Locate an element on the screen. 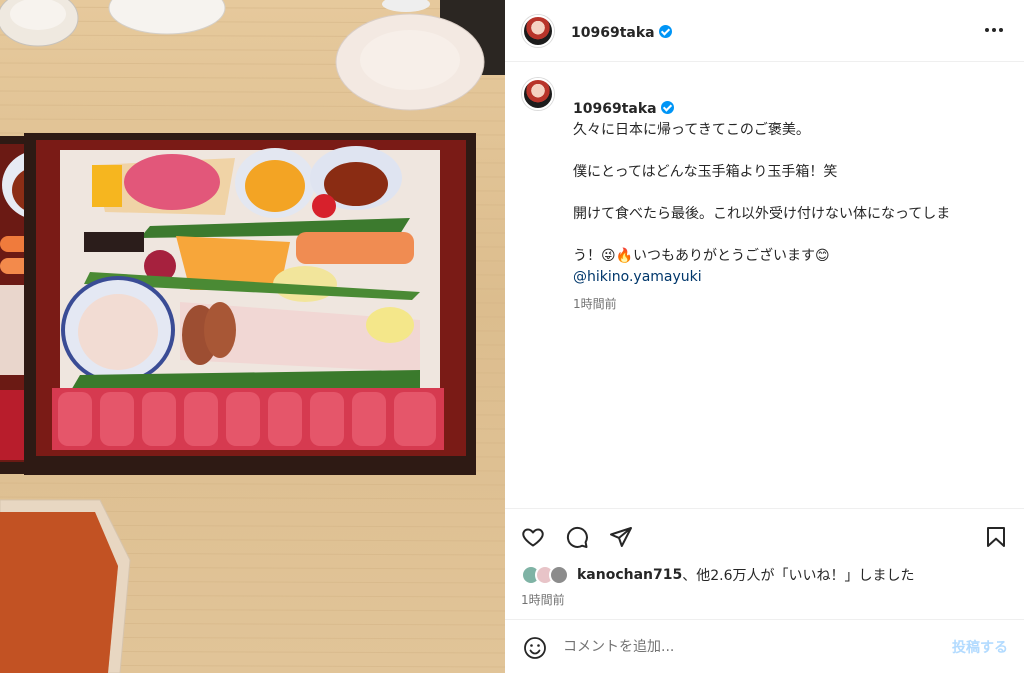 The width and height of the screenshot is (1024, 673). caption-line-2: 僕にとってはどんな玉手箱より玉手箱！笑 is located at coordinates (705, 172).